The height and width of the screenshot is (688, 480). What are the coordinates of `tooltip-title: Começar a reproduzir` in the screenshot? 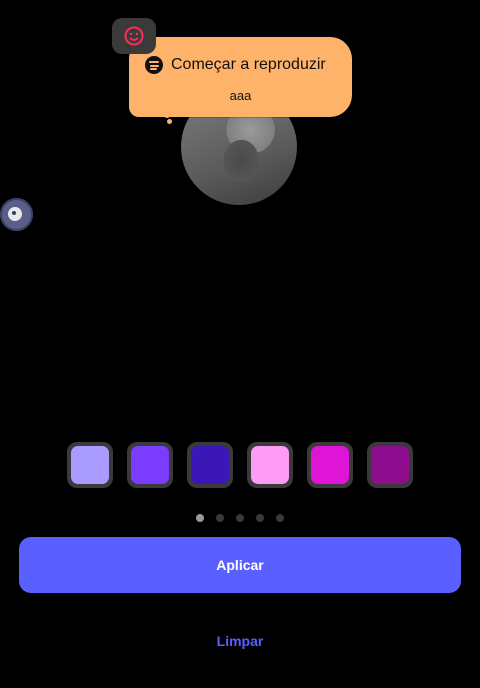 It's located at (248, 64).